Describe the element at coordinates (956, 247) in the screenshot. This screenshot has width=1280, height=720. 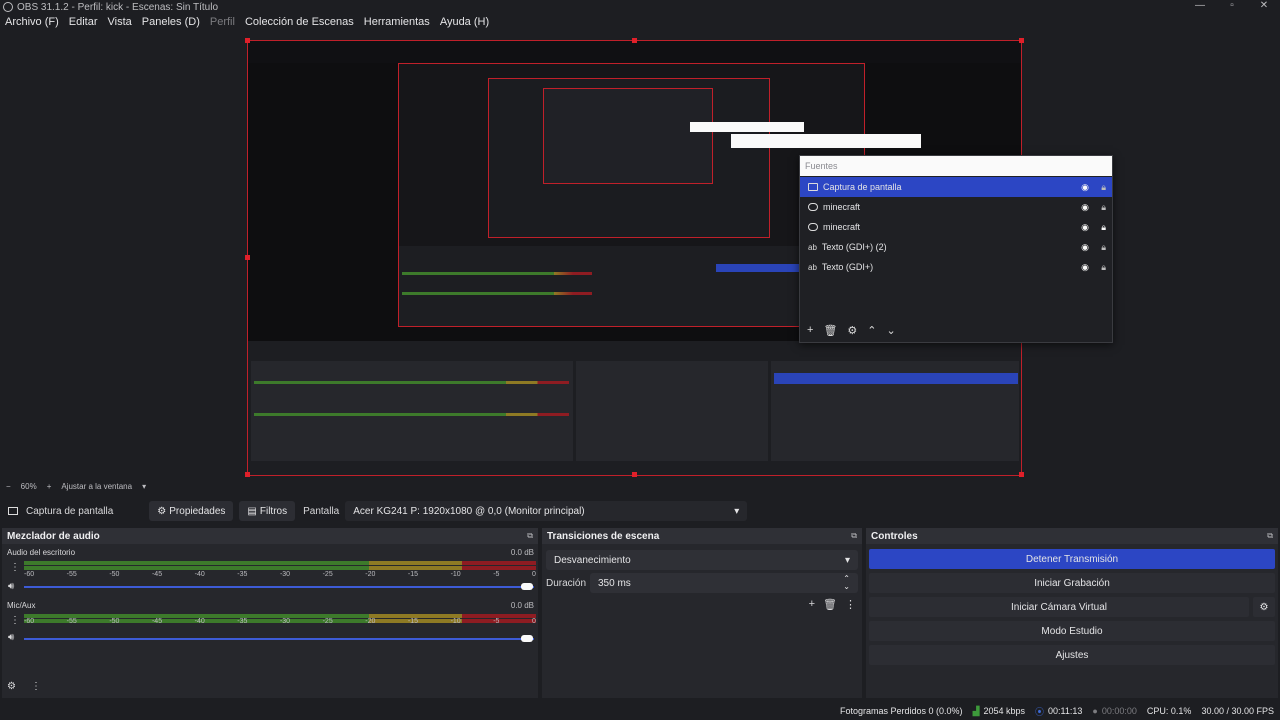
I see `source-item: ab Texto (GDI+) (2) ◉ 🔒︎` at that location.